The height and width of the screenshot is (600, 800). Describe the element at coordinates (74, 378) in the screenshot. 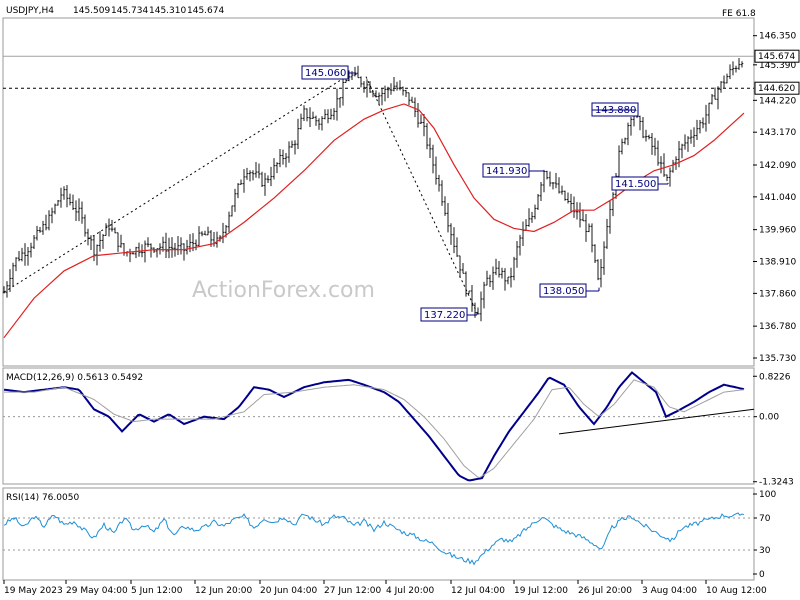

I see `macd-title: MACD(12,26,9) 0.5613 0.5492` at that location.